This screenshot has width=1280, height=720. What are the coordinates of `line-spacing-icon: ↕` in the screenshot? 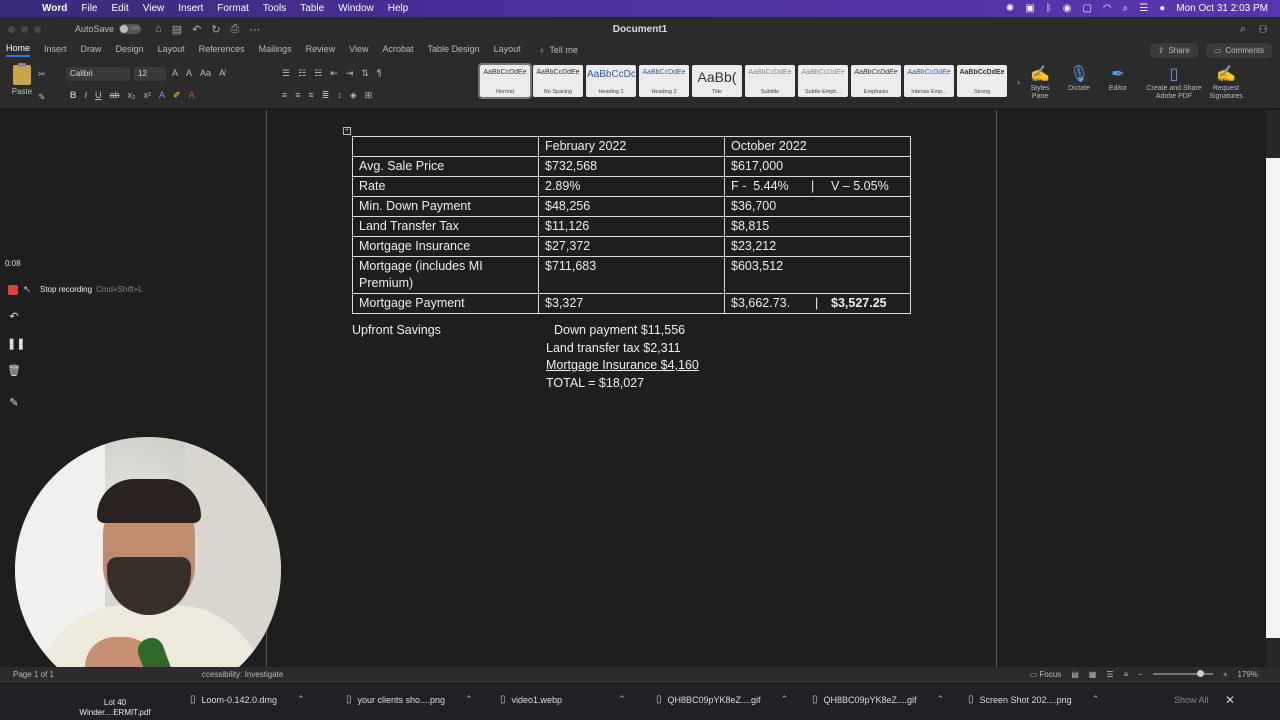 It's located at (339, 95).